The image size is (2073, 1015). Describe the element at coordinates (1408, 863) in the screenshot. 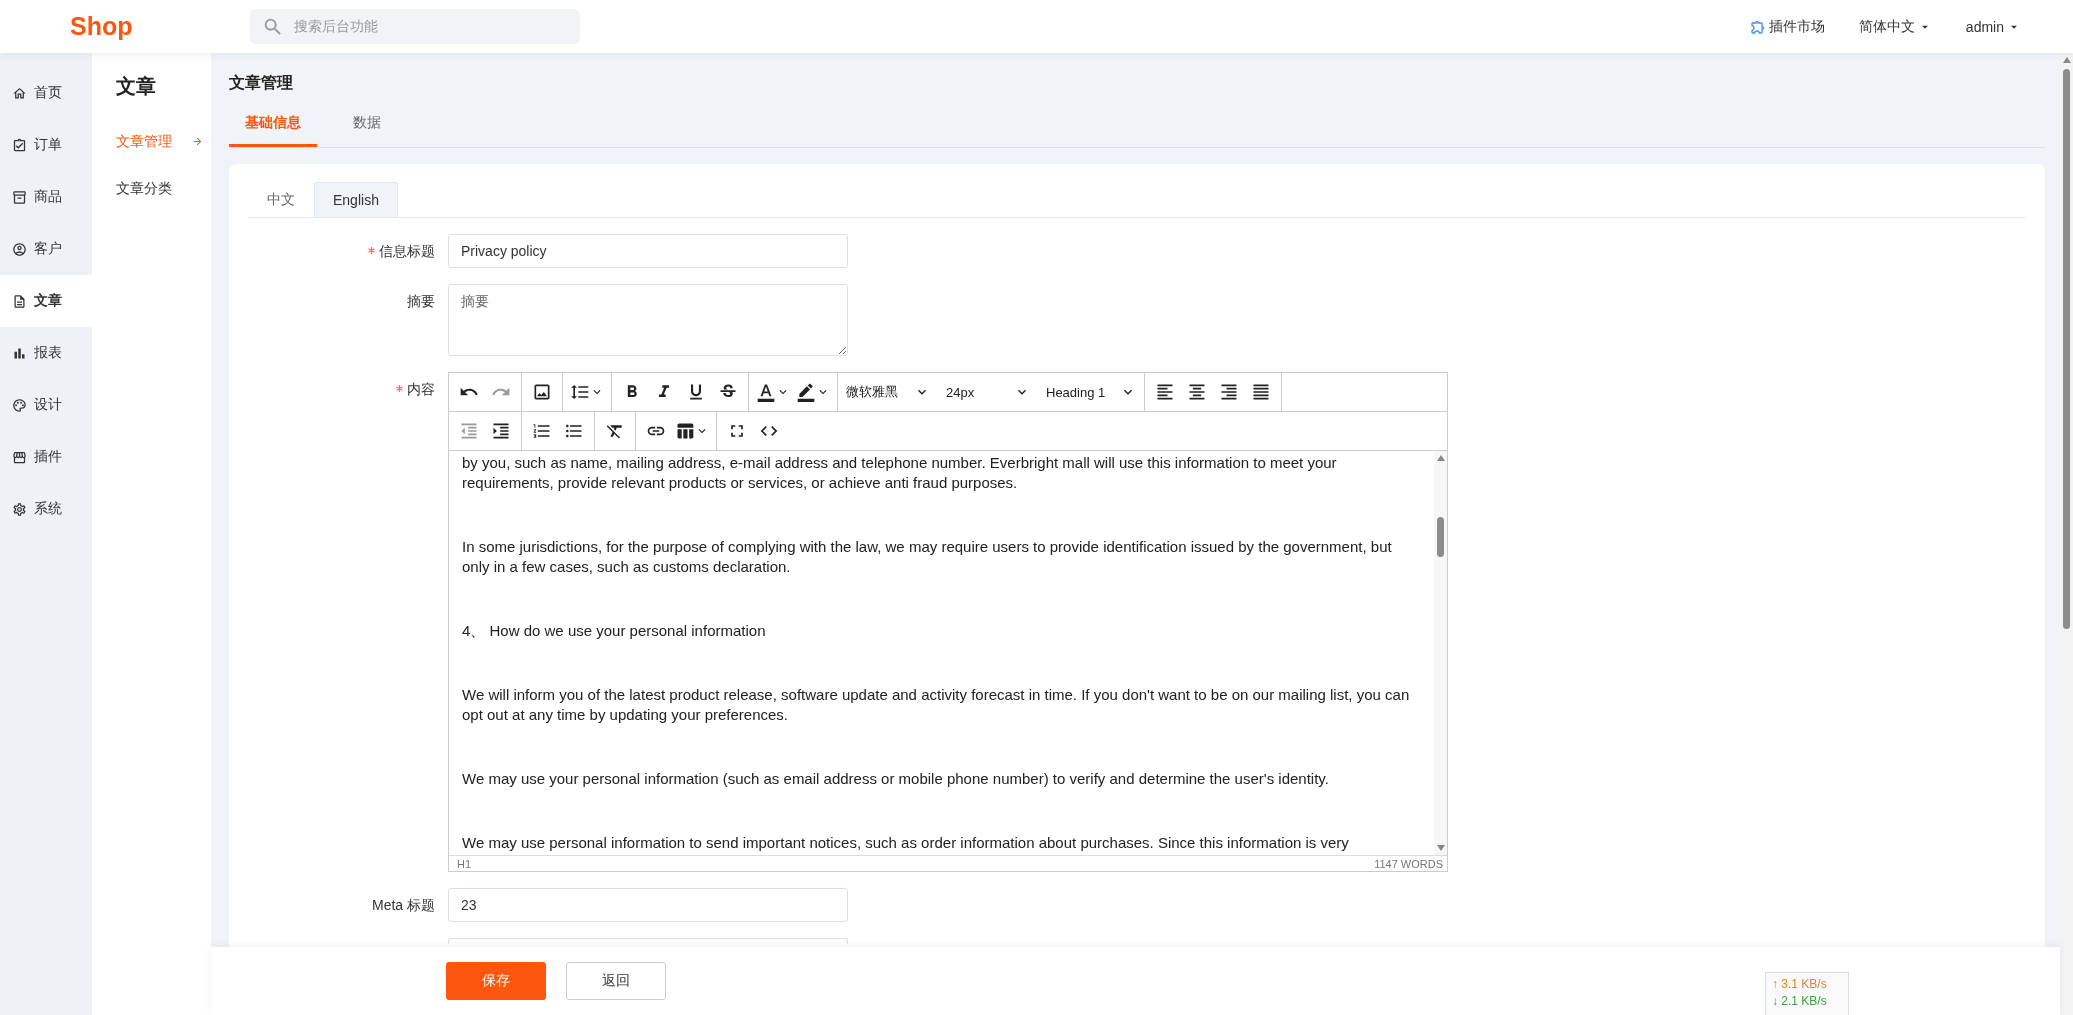

I see `word-count: 1147 WORDS` at that location.